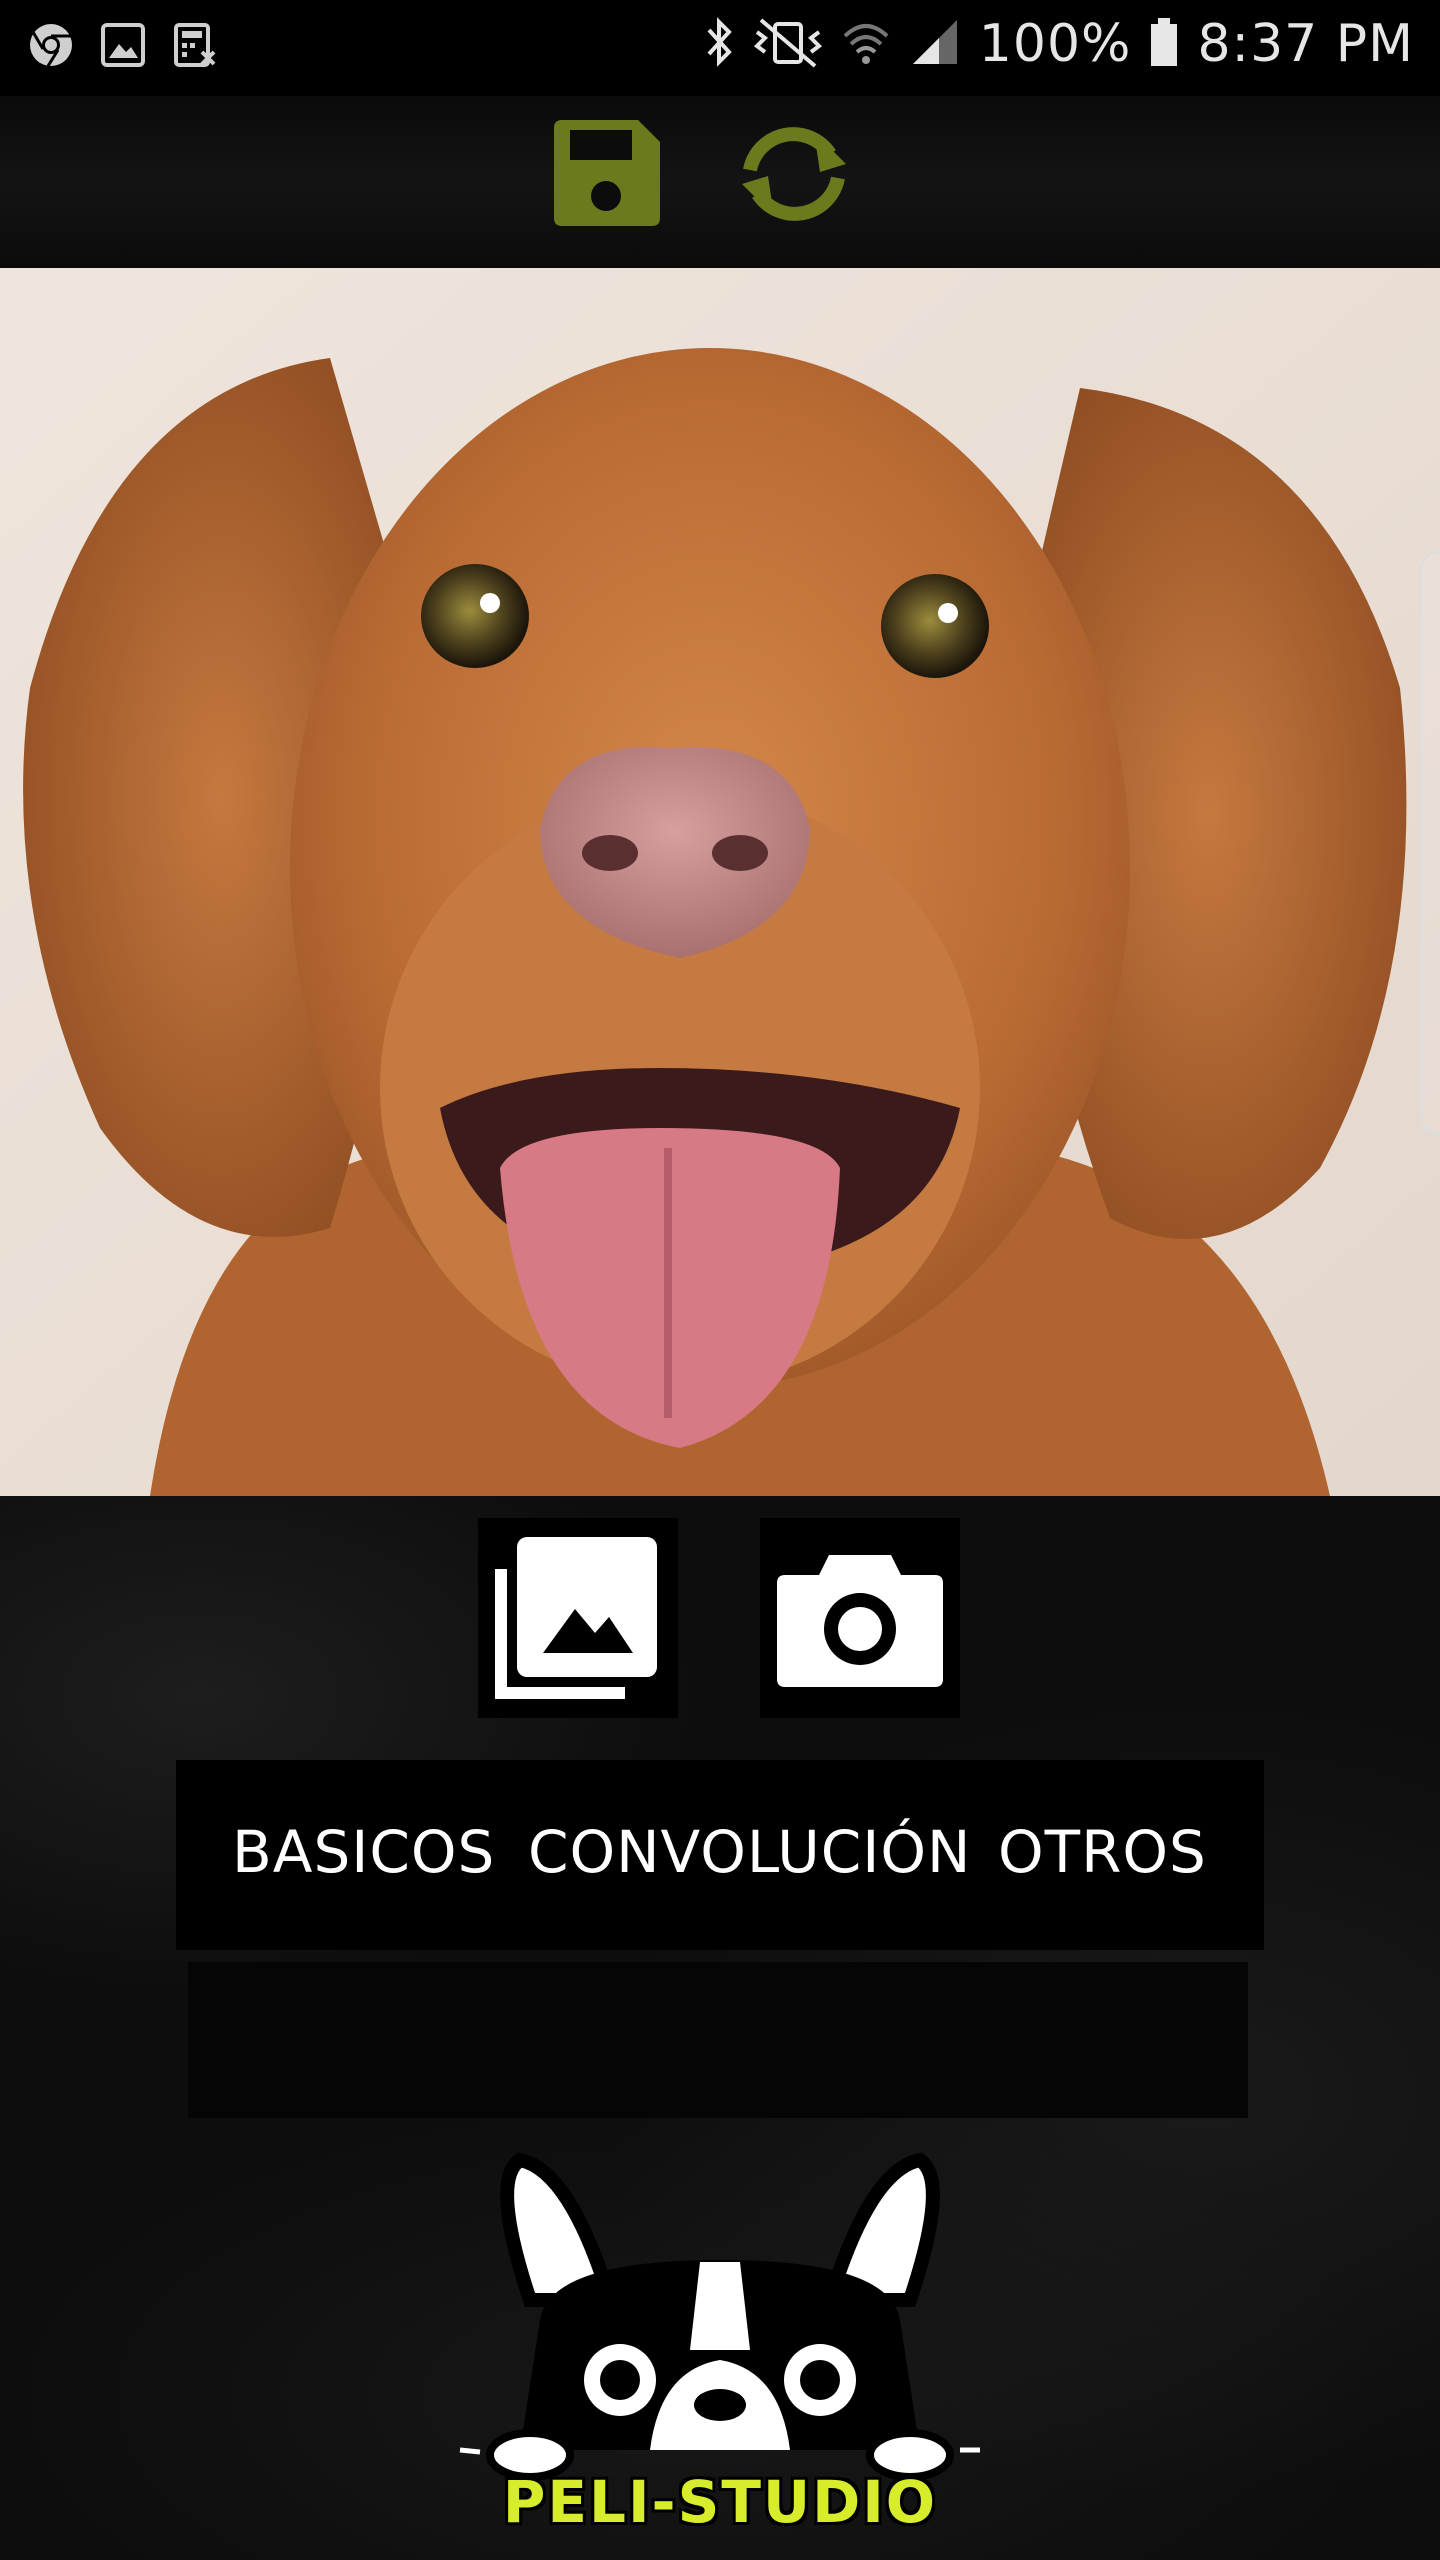 This screenshot has width=1440, height=2560. I want to click on status-bar: 100% 8:37 PM, so click(720, 48).